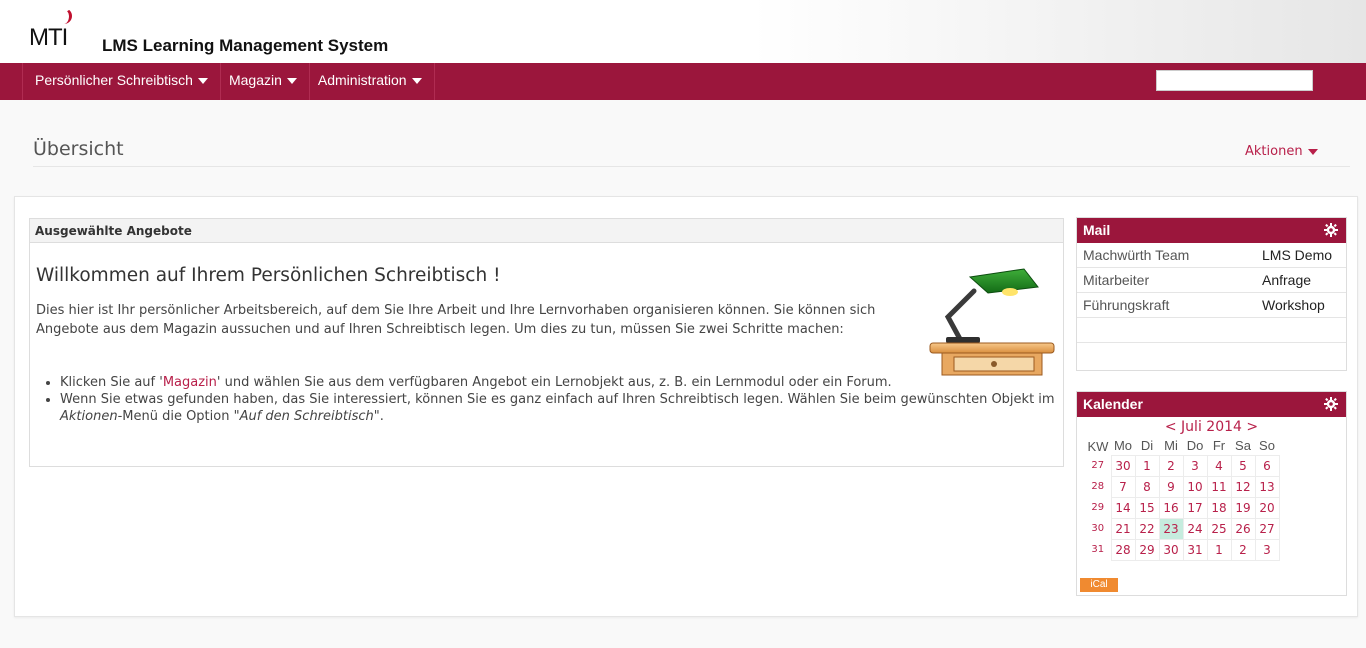  What do you see at coordinates (1147, 528) in the screenshot?
I see `calendar-day: 22` at bounding box center [1147, 528].